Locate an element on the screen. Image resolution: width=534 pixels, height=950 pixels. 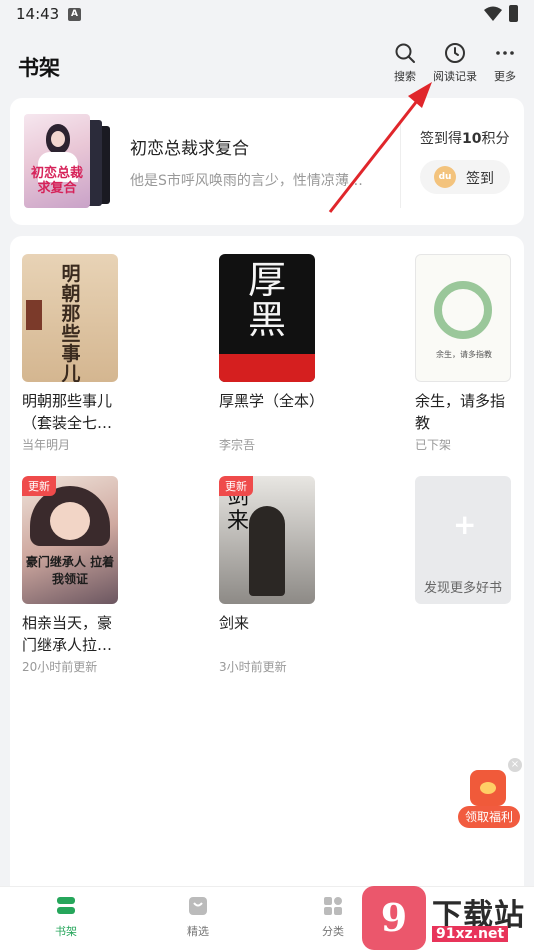
book-author: 当年明月 is located at coordinates (46, 445).